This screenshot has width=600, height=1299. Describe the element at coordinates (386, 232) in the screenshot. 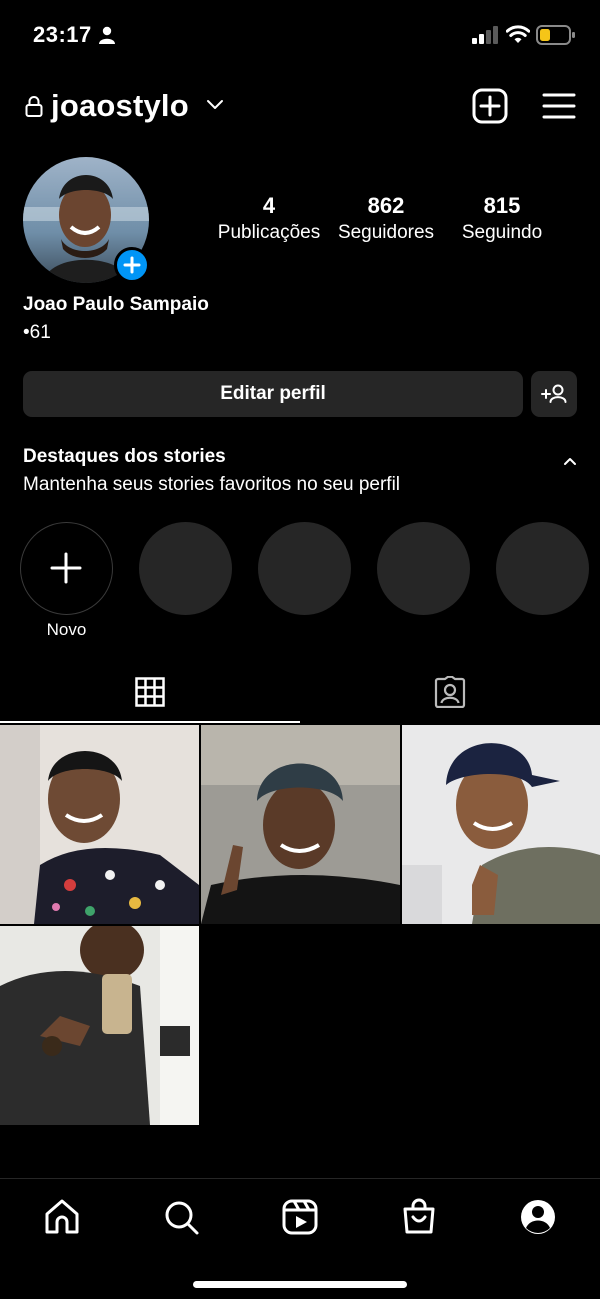

I see `followers-count-label: Seguidores` at that location.